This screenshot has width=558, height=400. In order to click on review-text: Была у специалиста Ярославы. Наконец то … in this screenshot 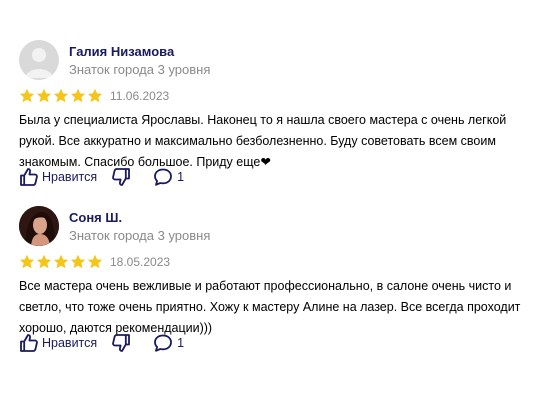, I will do `click(263, 141)`.